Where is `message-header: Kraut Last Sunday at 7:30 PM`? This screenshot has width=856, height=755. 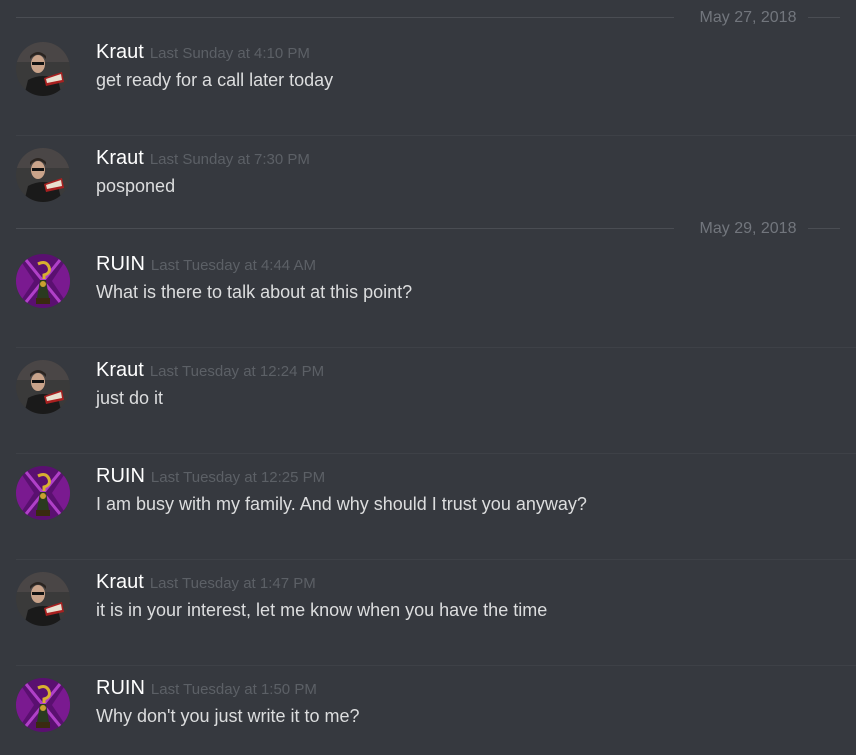
message-header: Kraut Last Sunday at 7:30 PM is located at coordinates (203, 159).